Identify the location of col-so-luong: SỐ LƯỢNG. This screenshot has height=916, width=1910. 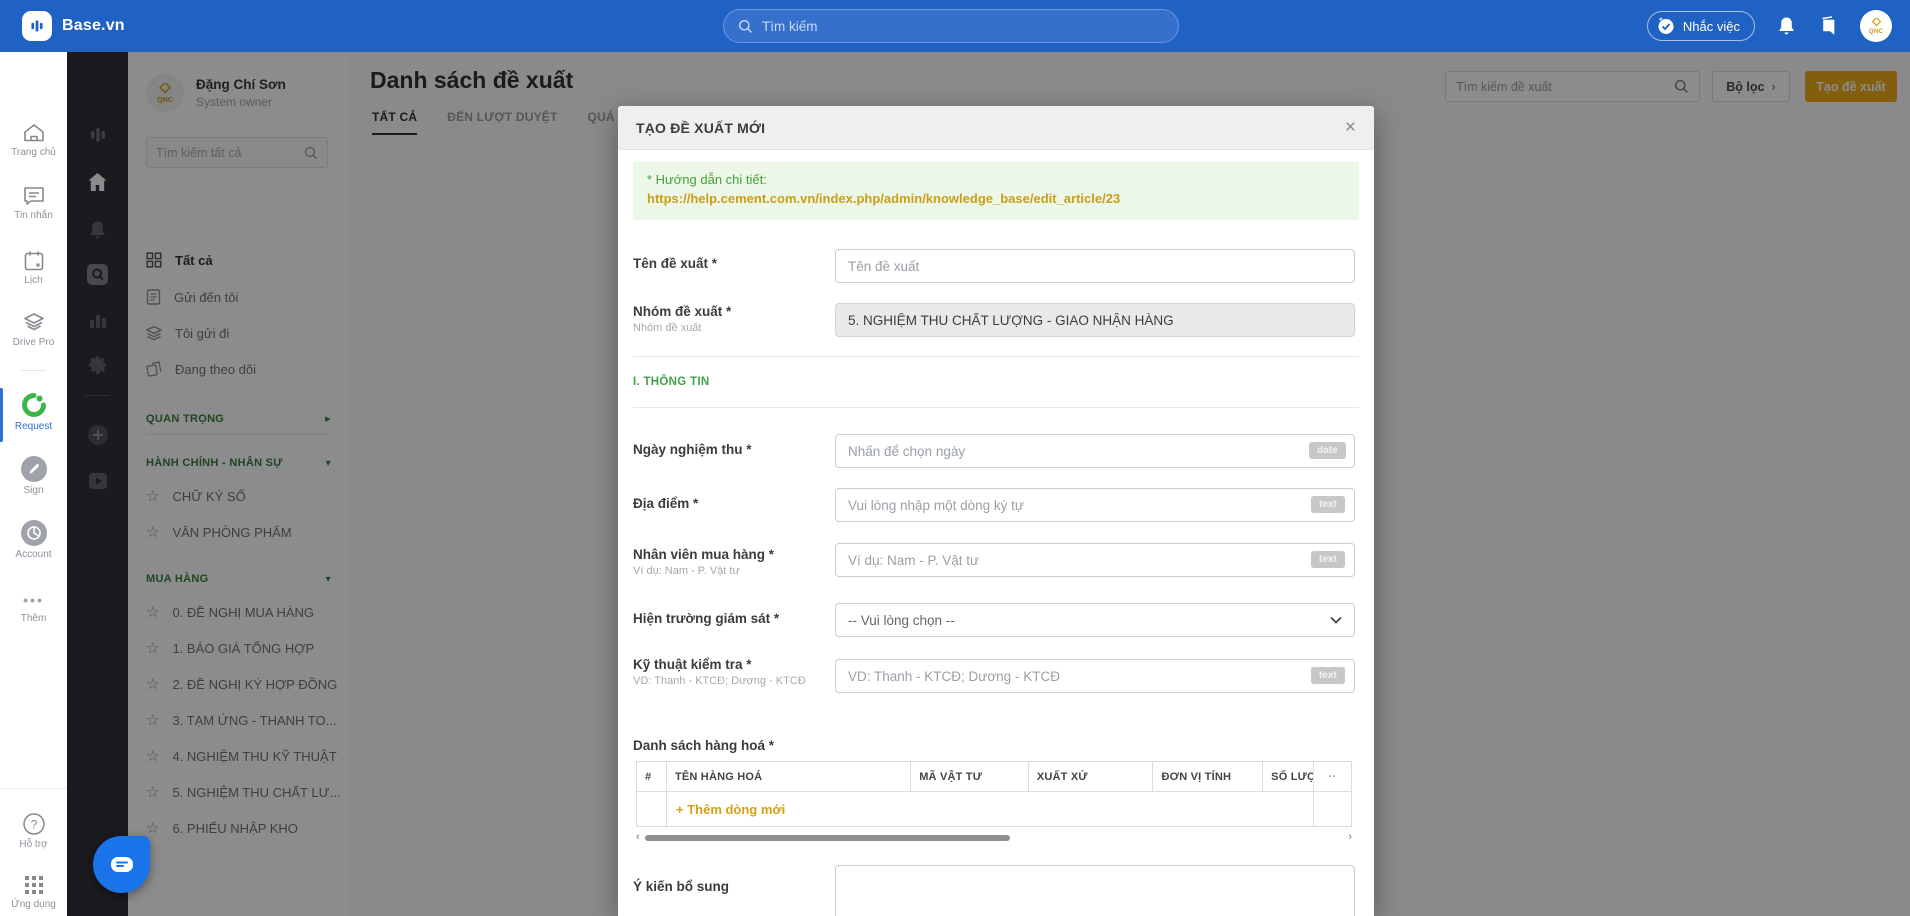
(1289, 776).